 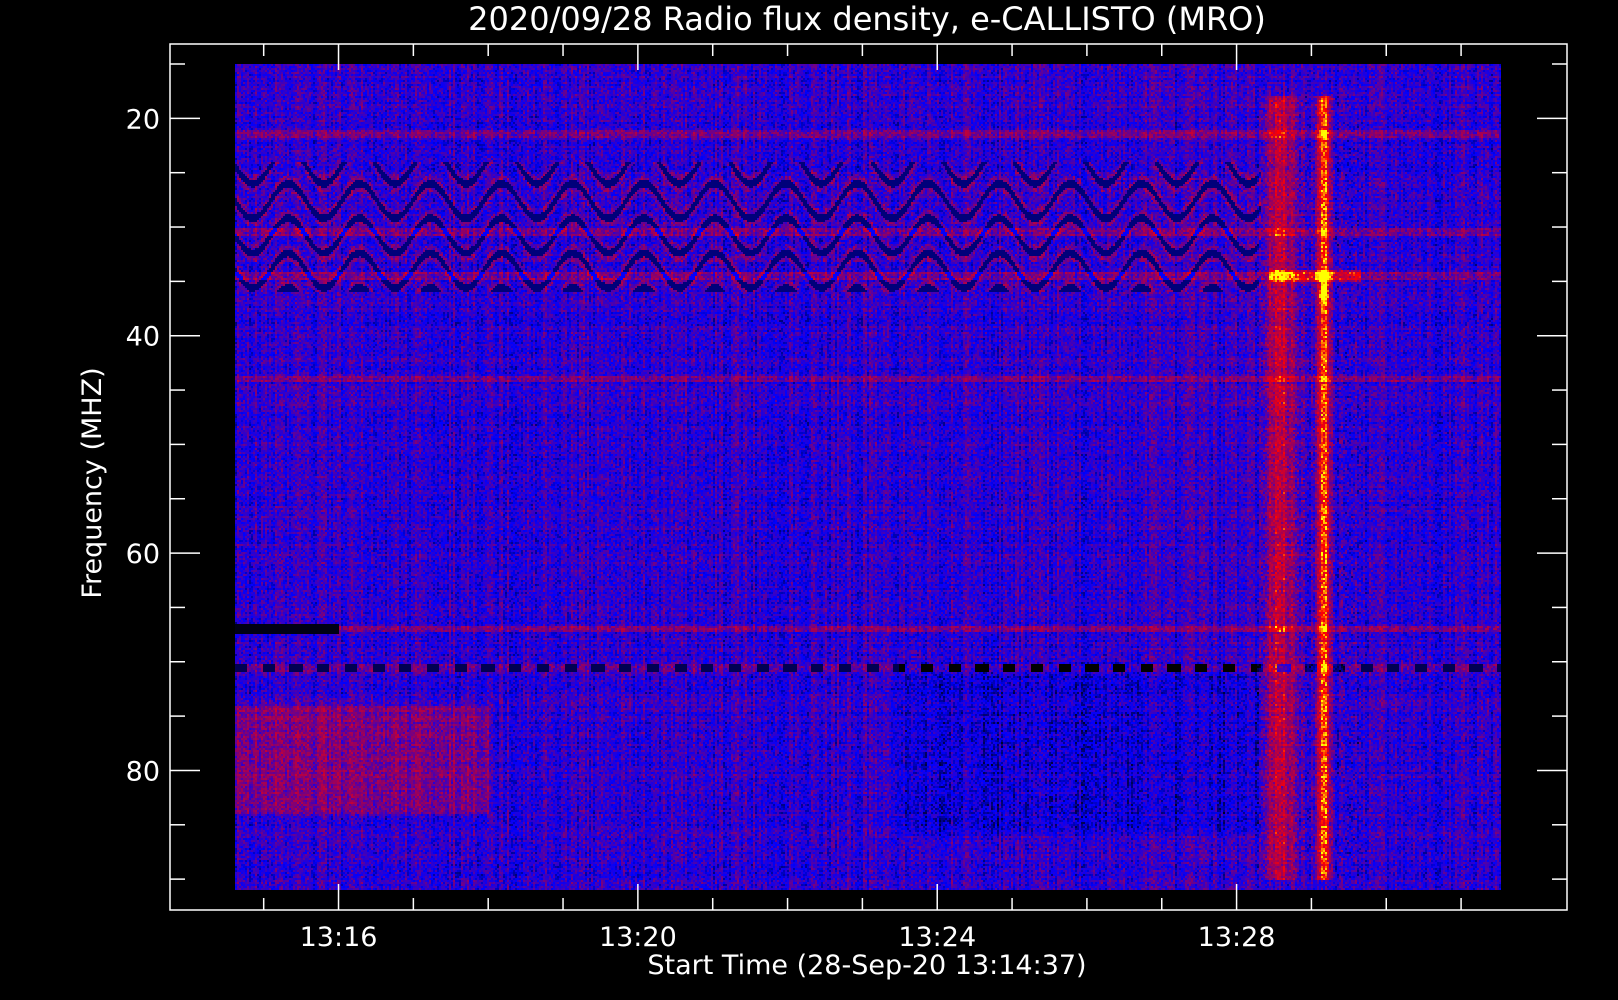 I want to click on x-axis-tick-labels: 13:16 13:20 13:24 13:28, so click(x=788, y=937).